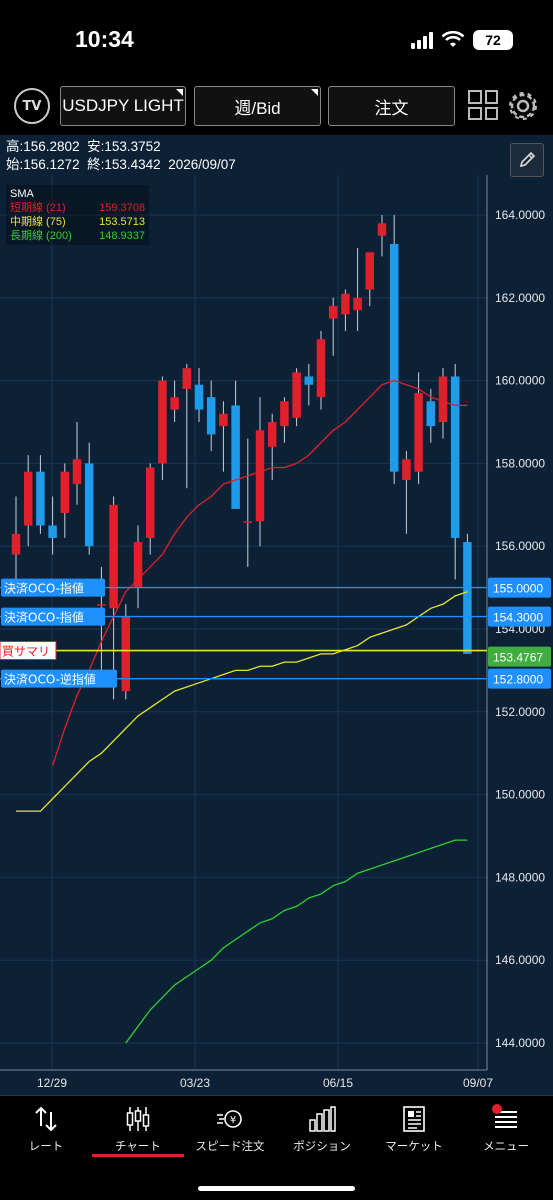 The image size is (553, 1200). Describe the element at coordinates (296, 941) in the screenshot. I see `sma-200-line` at that location.